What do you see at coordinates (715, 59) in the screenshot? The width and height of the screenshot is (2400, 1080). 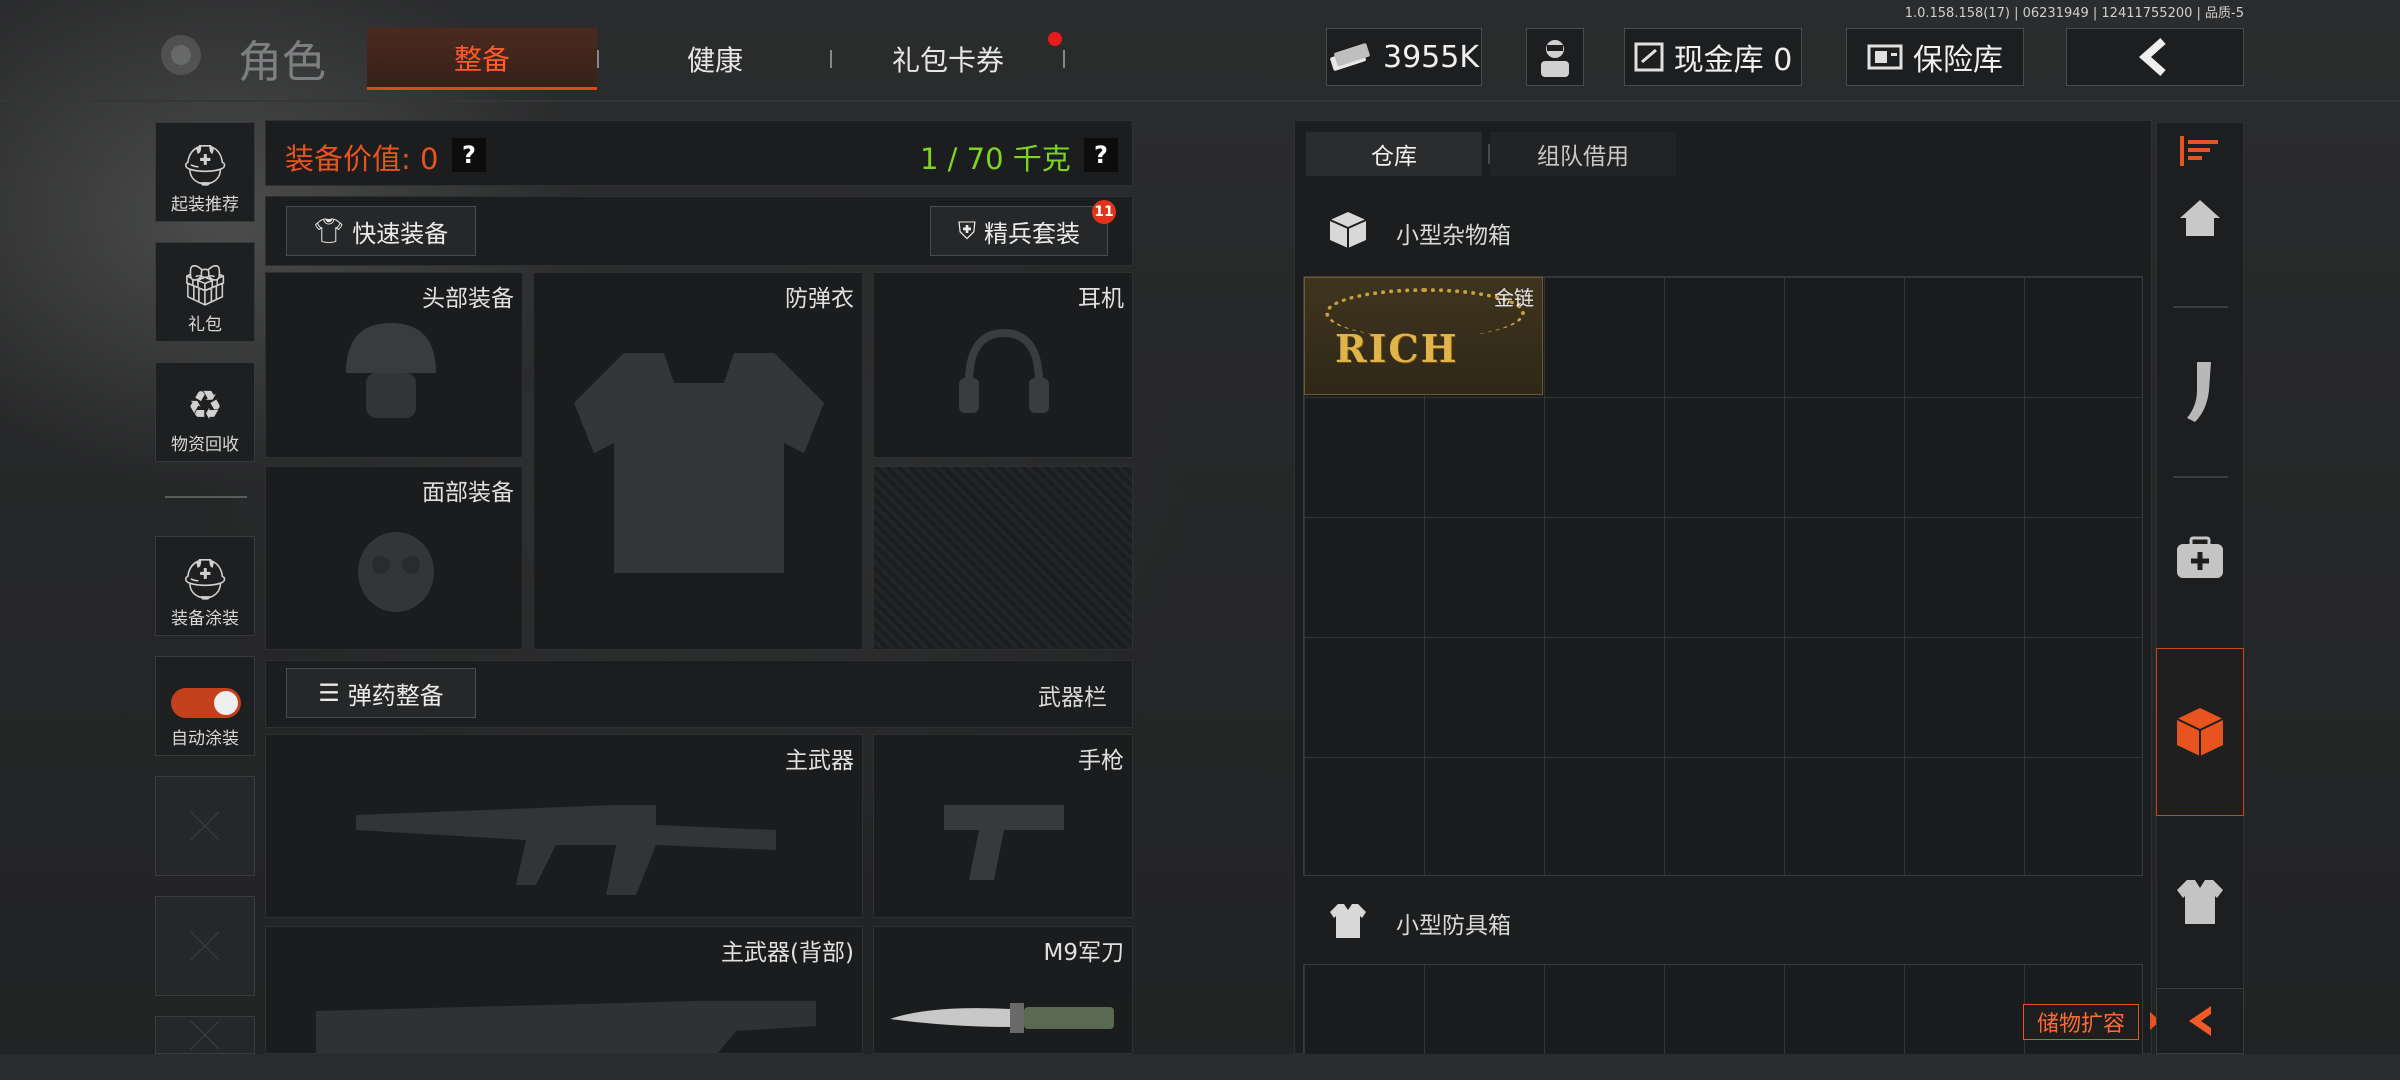 I see `tab-health: 健康` at bounding box center [715, 59].